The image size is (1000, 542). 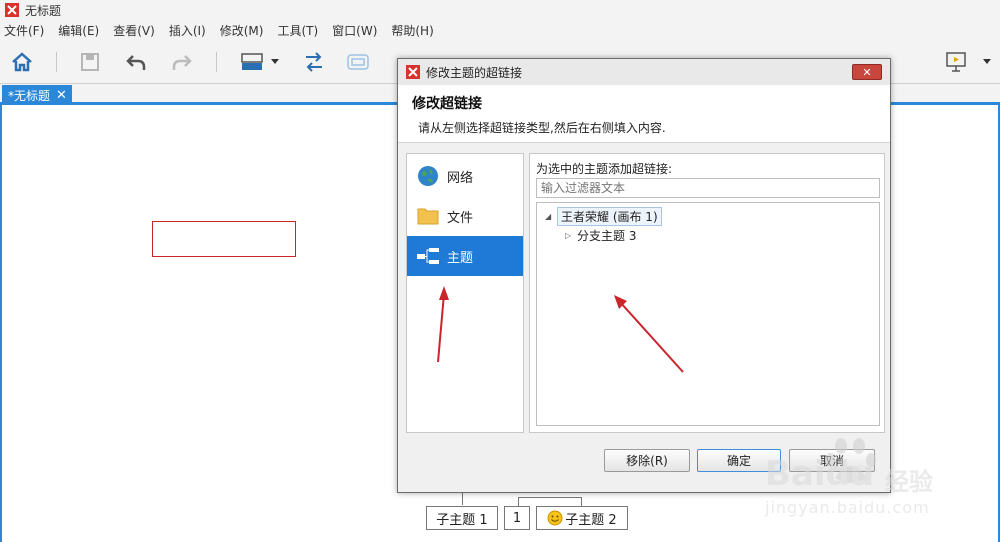 I want to click on topic-tree: ◢ 王者荣耀 (画布 1) ▷ 分支主题 3, so click(x=708, y=314).